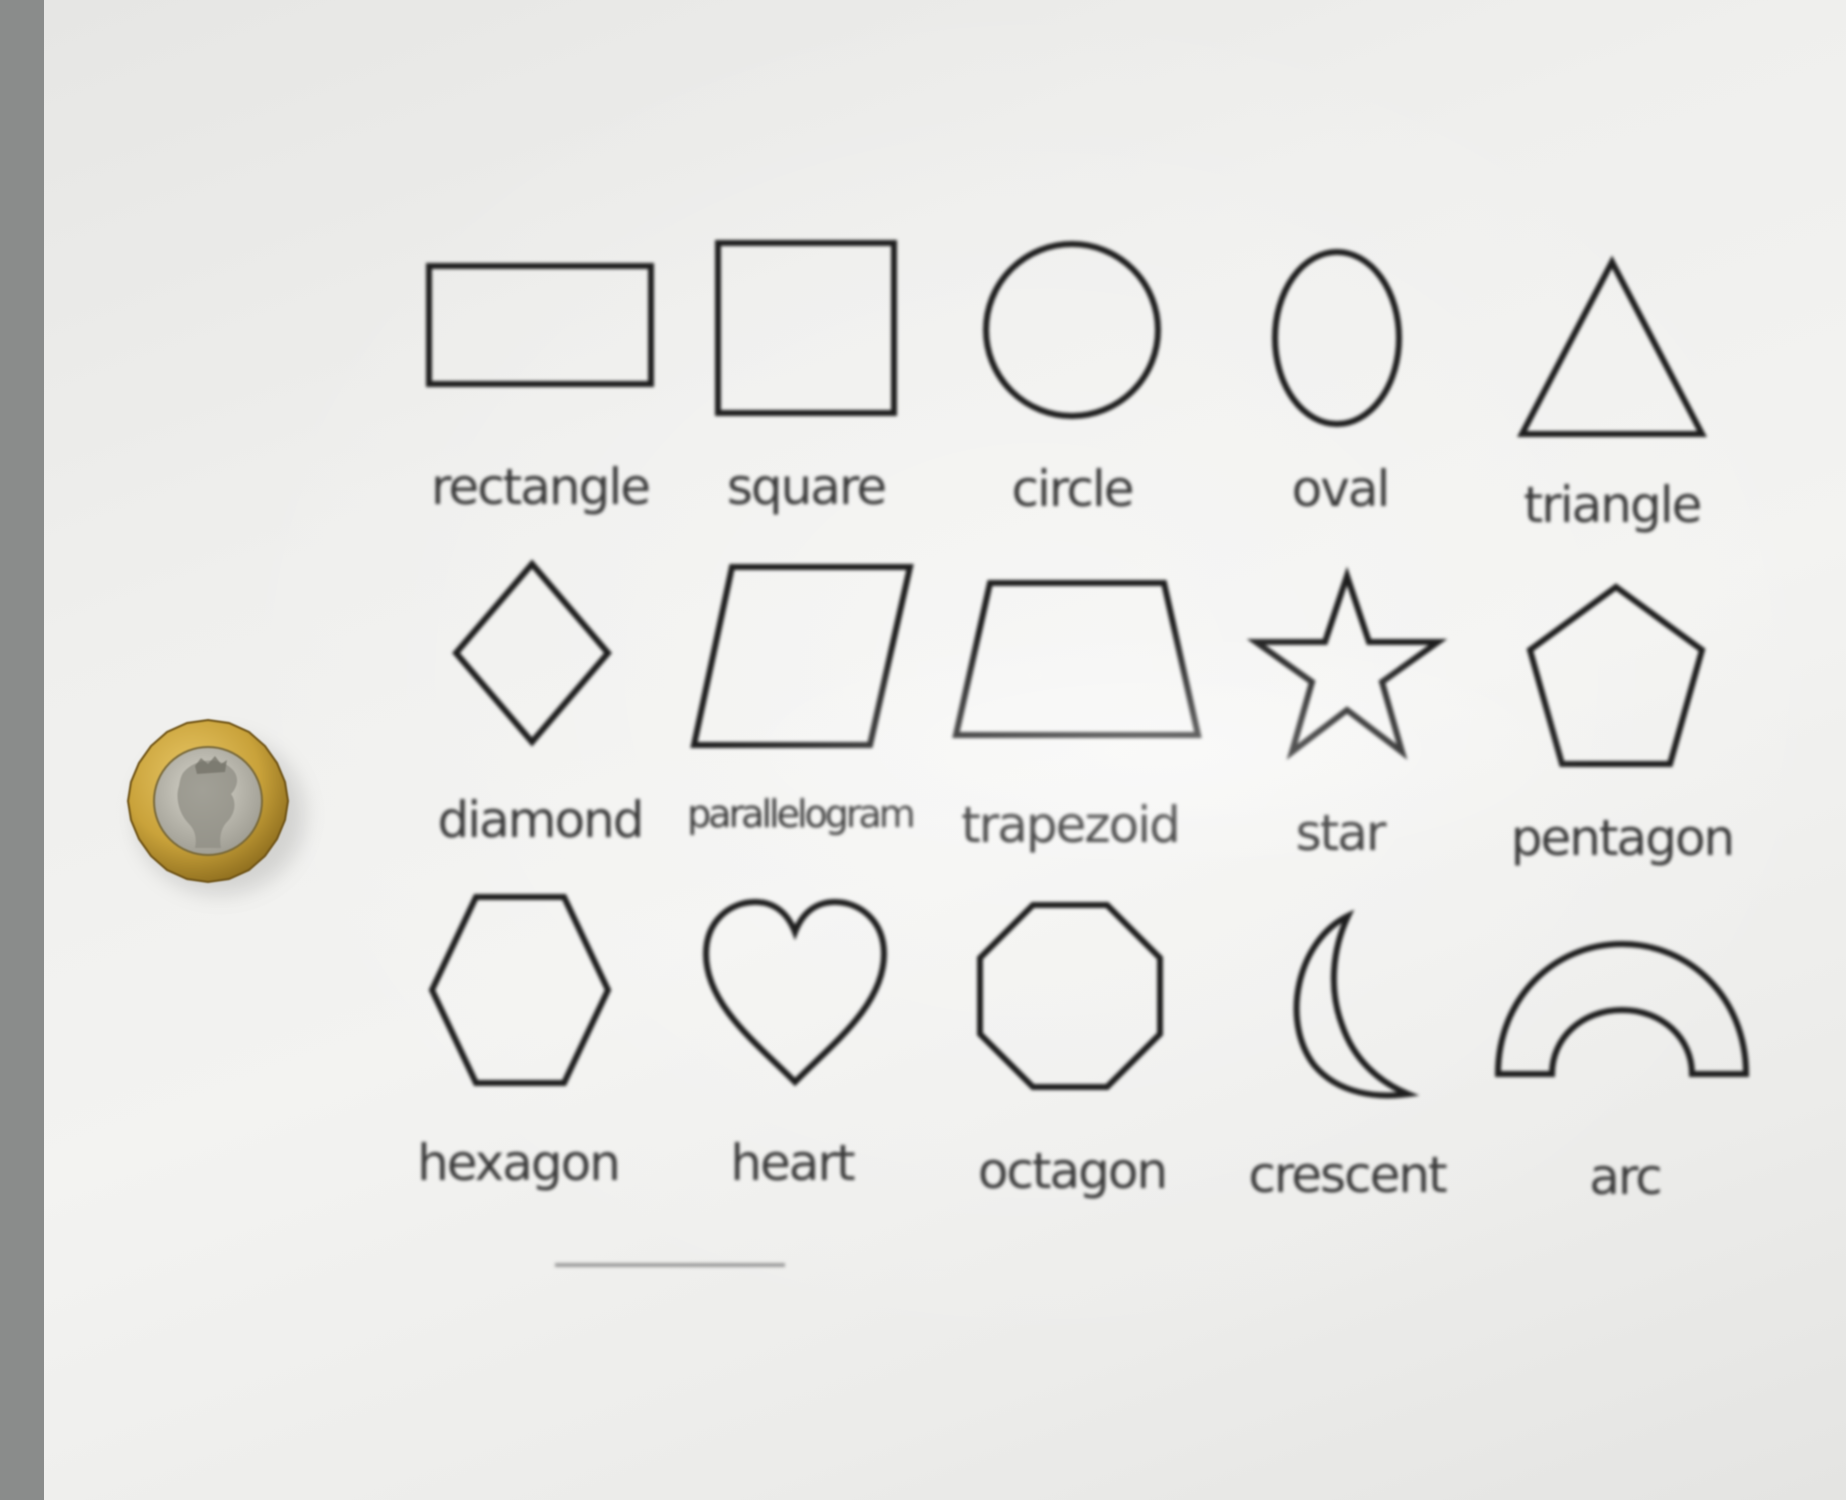 Image resolution: width=1846 pixels, height=1500 pixels. What do you see at coordinates (1626, 1177) in the screenshot?
I see `label-arc: arc` at bounding box center [1626, 1177].